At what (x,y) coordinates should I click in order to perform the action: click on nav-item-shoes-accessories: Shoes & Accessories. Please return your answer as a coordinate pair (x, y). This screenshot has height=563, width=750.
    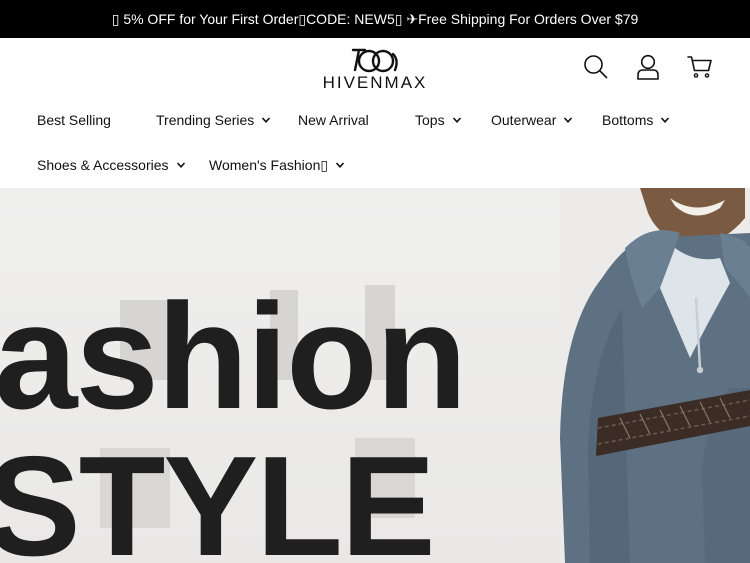
    Looking at the image, I should click on (111, 165).